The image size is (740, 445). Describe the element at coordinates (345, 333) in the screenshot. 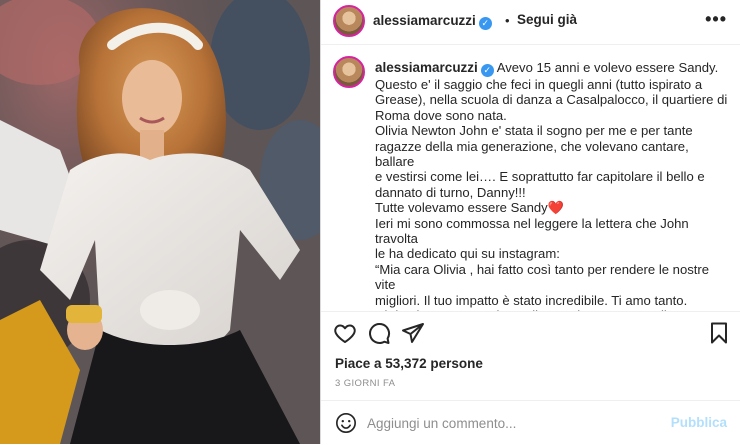

I see `heart-outline-icon` at that location.